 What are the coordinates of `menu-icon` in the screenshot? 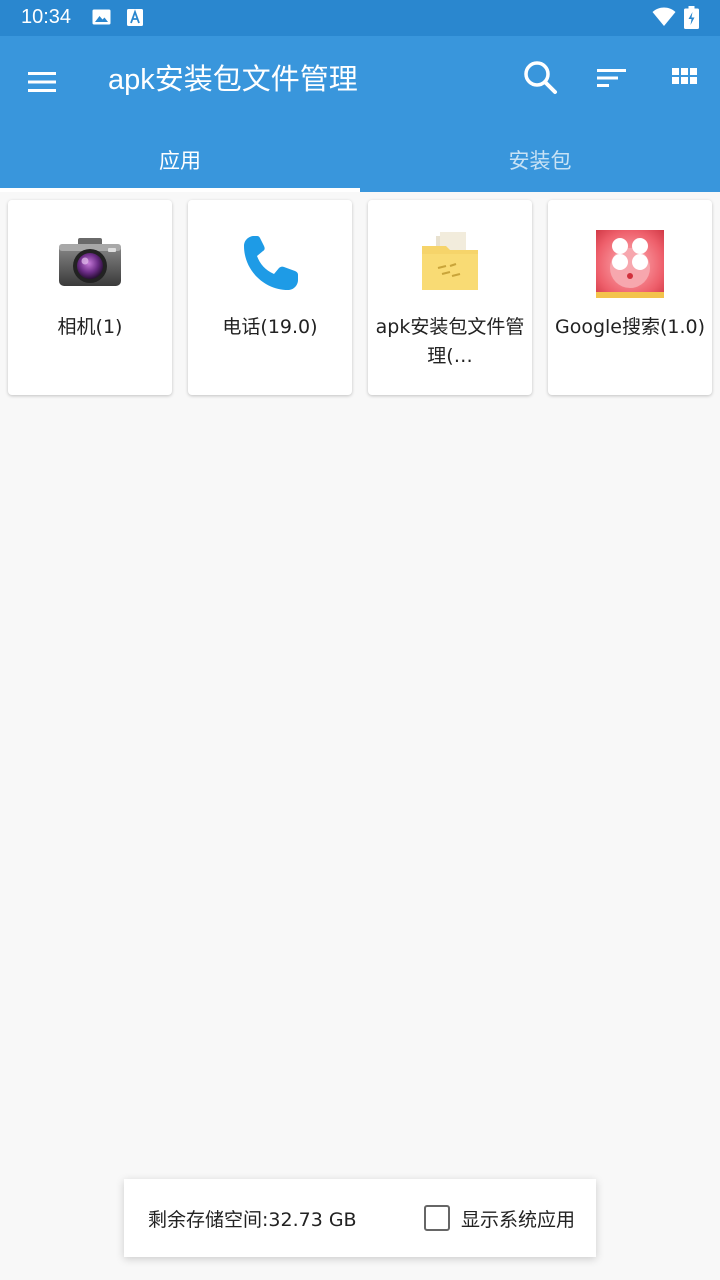 It's located at (42, 82).